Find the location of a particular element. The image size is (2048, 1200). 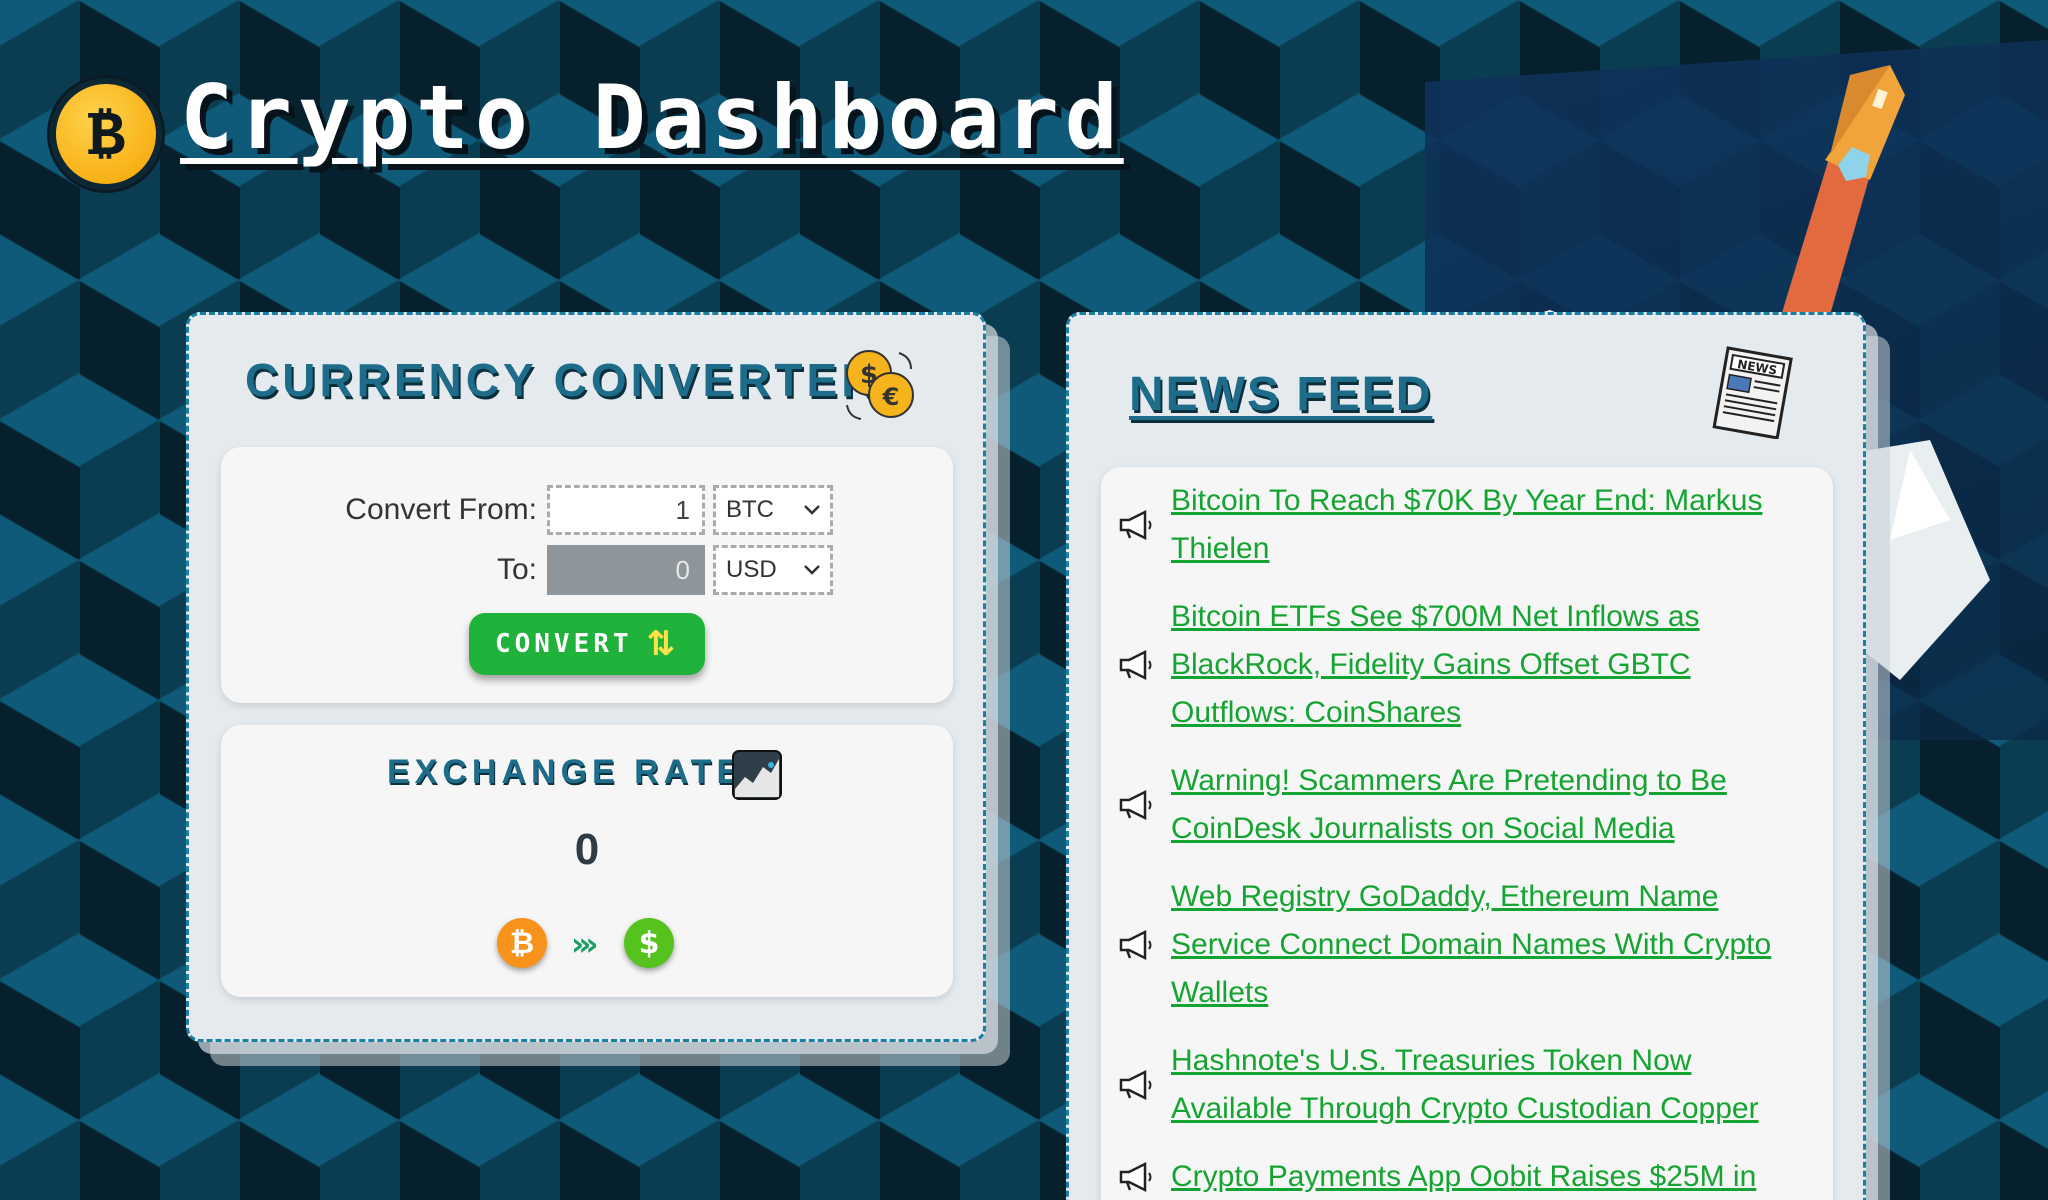

news-headline-link: Crypto Payments App Oobit Raises $25M in is located at coordinates (1491, 1176).